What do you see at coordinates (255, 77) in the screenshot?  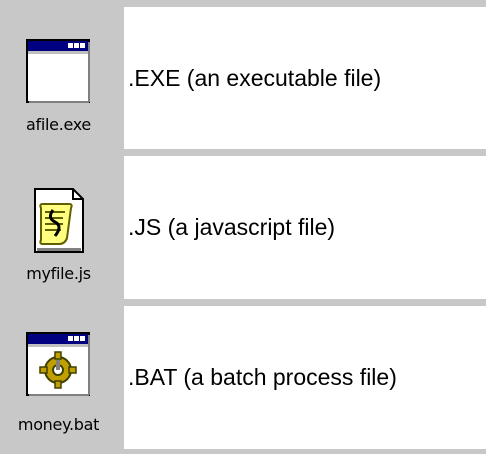 I see `file-type-description: .EXE (an executable file)` at bounding box center [255, 77].